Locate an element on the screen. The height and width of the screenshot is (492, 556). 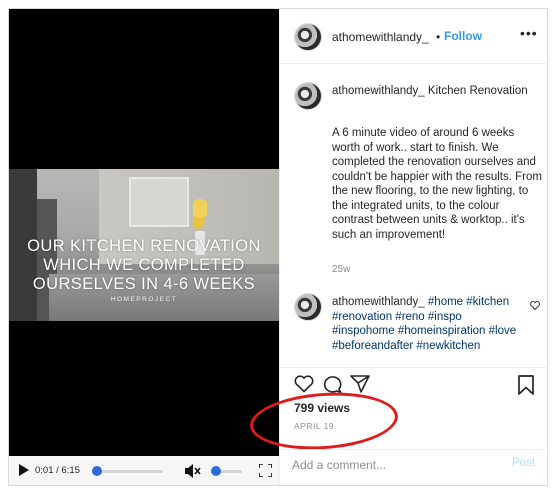
save-icon is located at coordinates (526, 385).